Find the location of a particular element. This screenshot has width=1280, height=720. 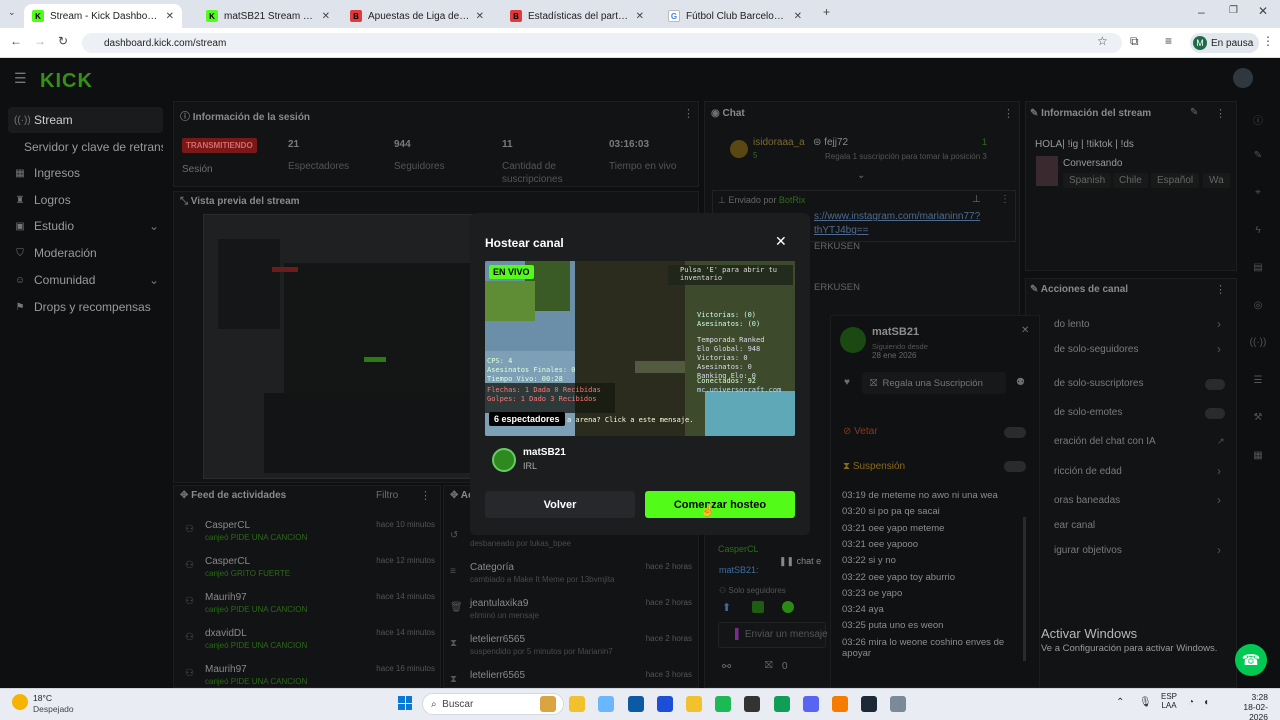

tab-1: KmatSB21 Stream - Watch Live o ✕ is located at coordinates (268, 16).